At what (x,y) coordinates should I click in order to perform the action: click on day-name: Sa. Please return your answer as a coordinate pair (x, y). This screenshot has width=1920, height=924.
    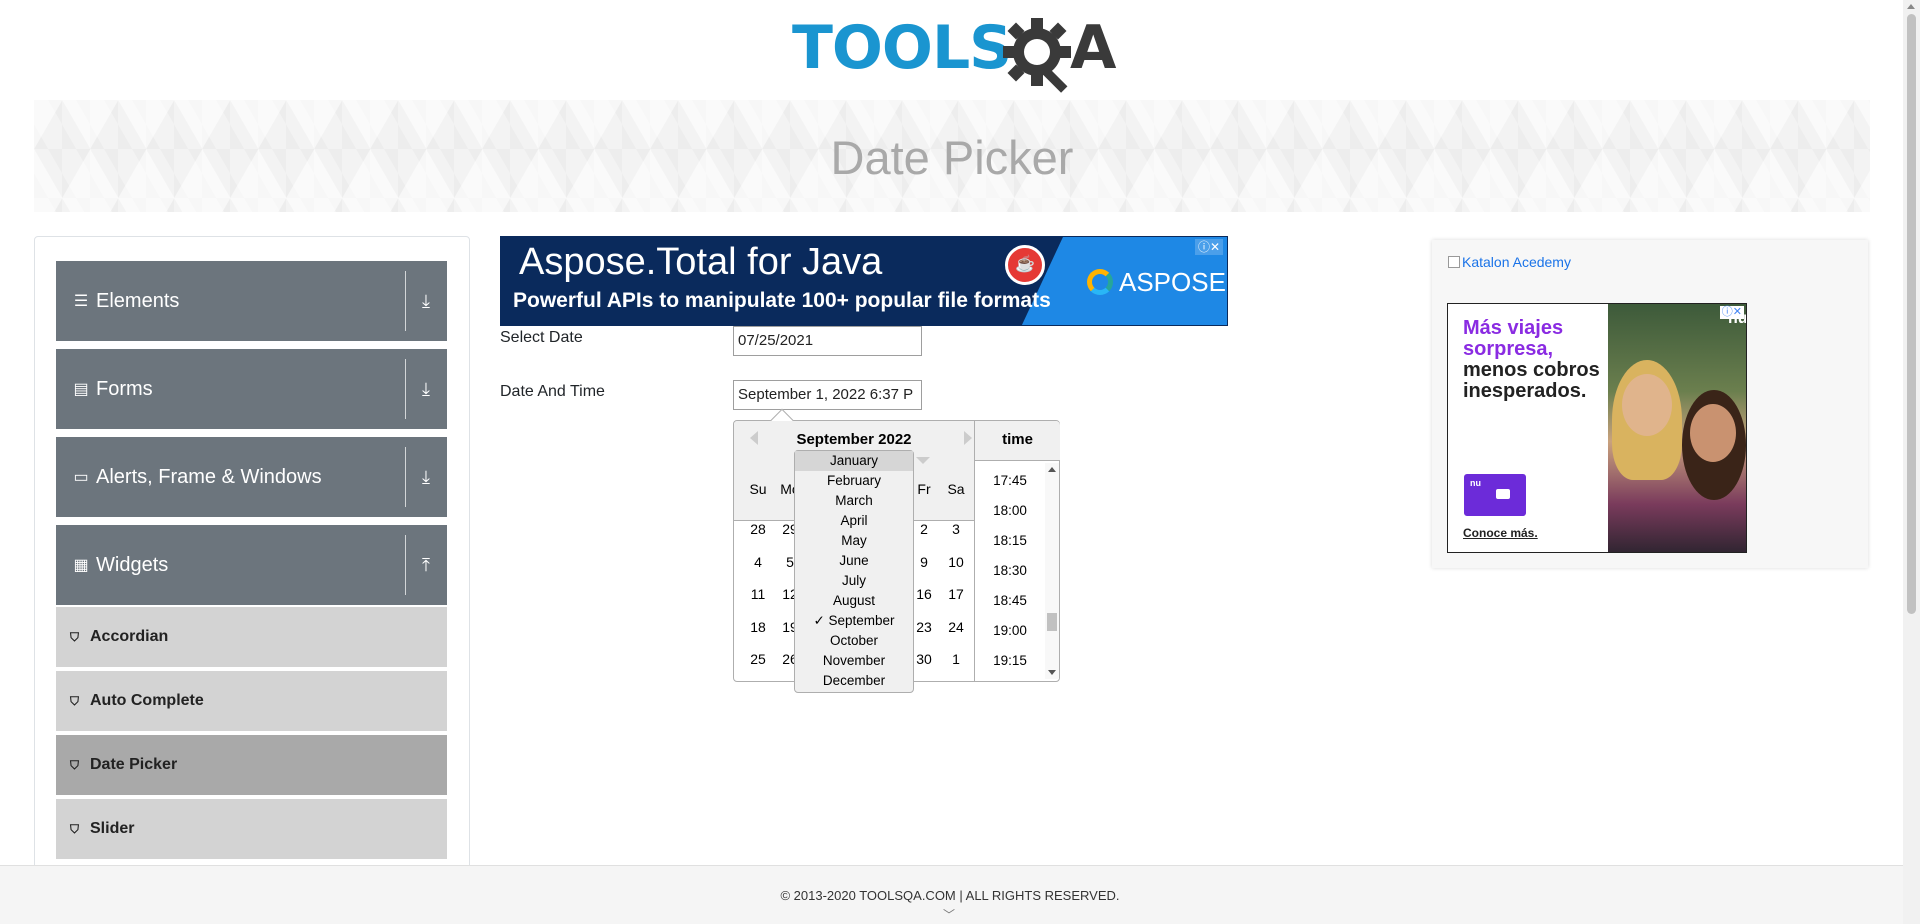
    Looking at the image, I should click on (956, 489).